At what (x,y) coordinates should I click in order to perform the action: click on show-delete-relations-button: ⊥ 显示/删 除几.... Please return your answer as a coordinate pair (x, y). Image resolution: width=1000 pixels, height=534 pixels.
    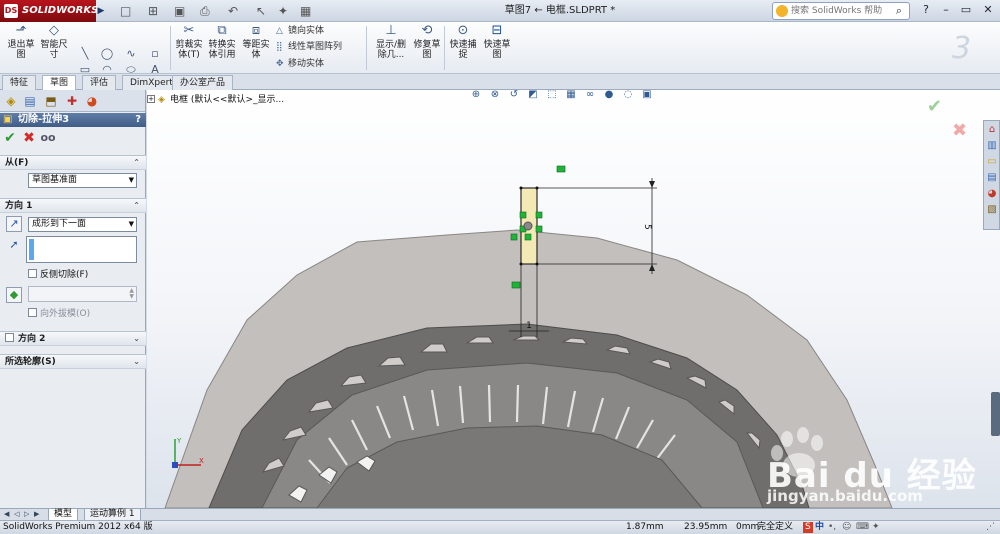
    Looking at the image, I should click on (391, 42).